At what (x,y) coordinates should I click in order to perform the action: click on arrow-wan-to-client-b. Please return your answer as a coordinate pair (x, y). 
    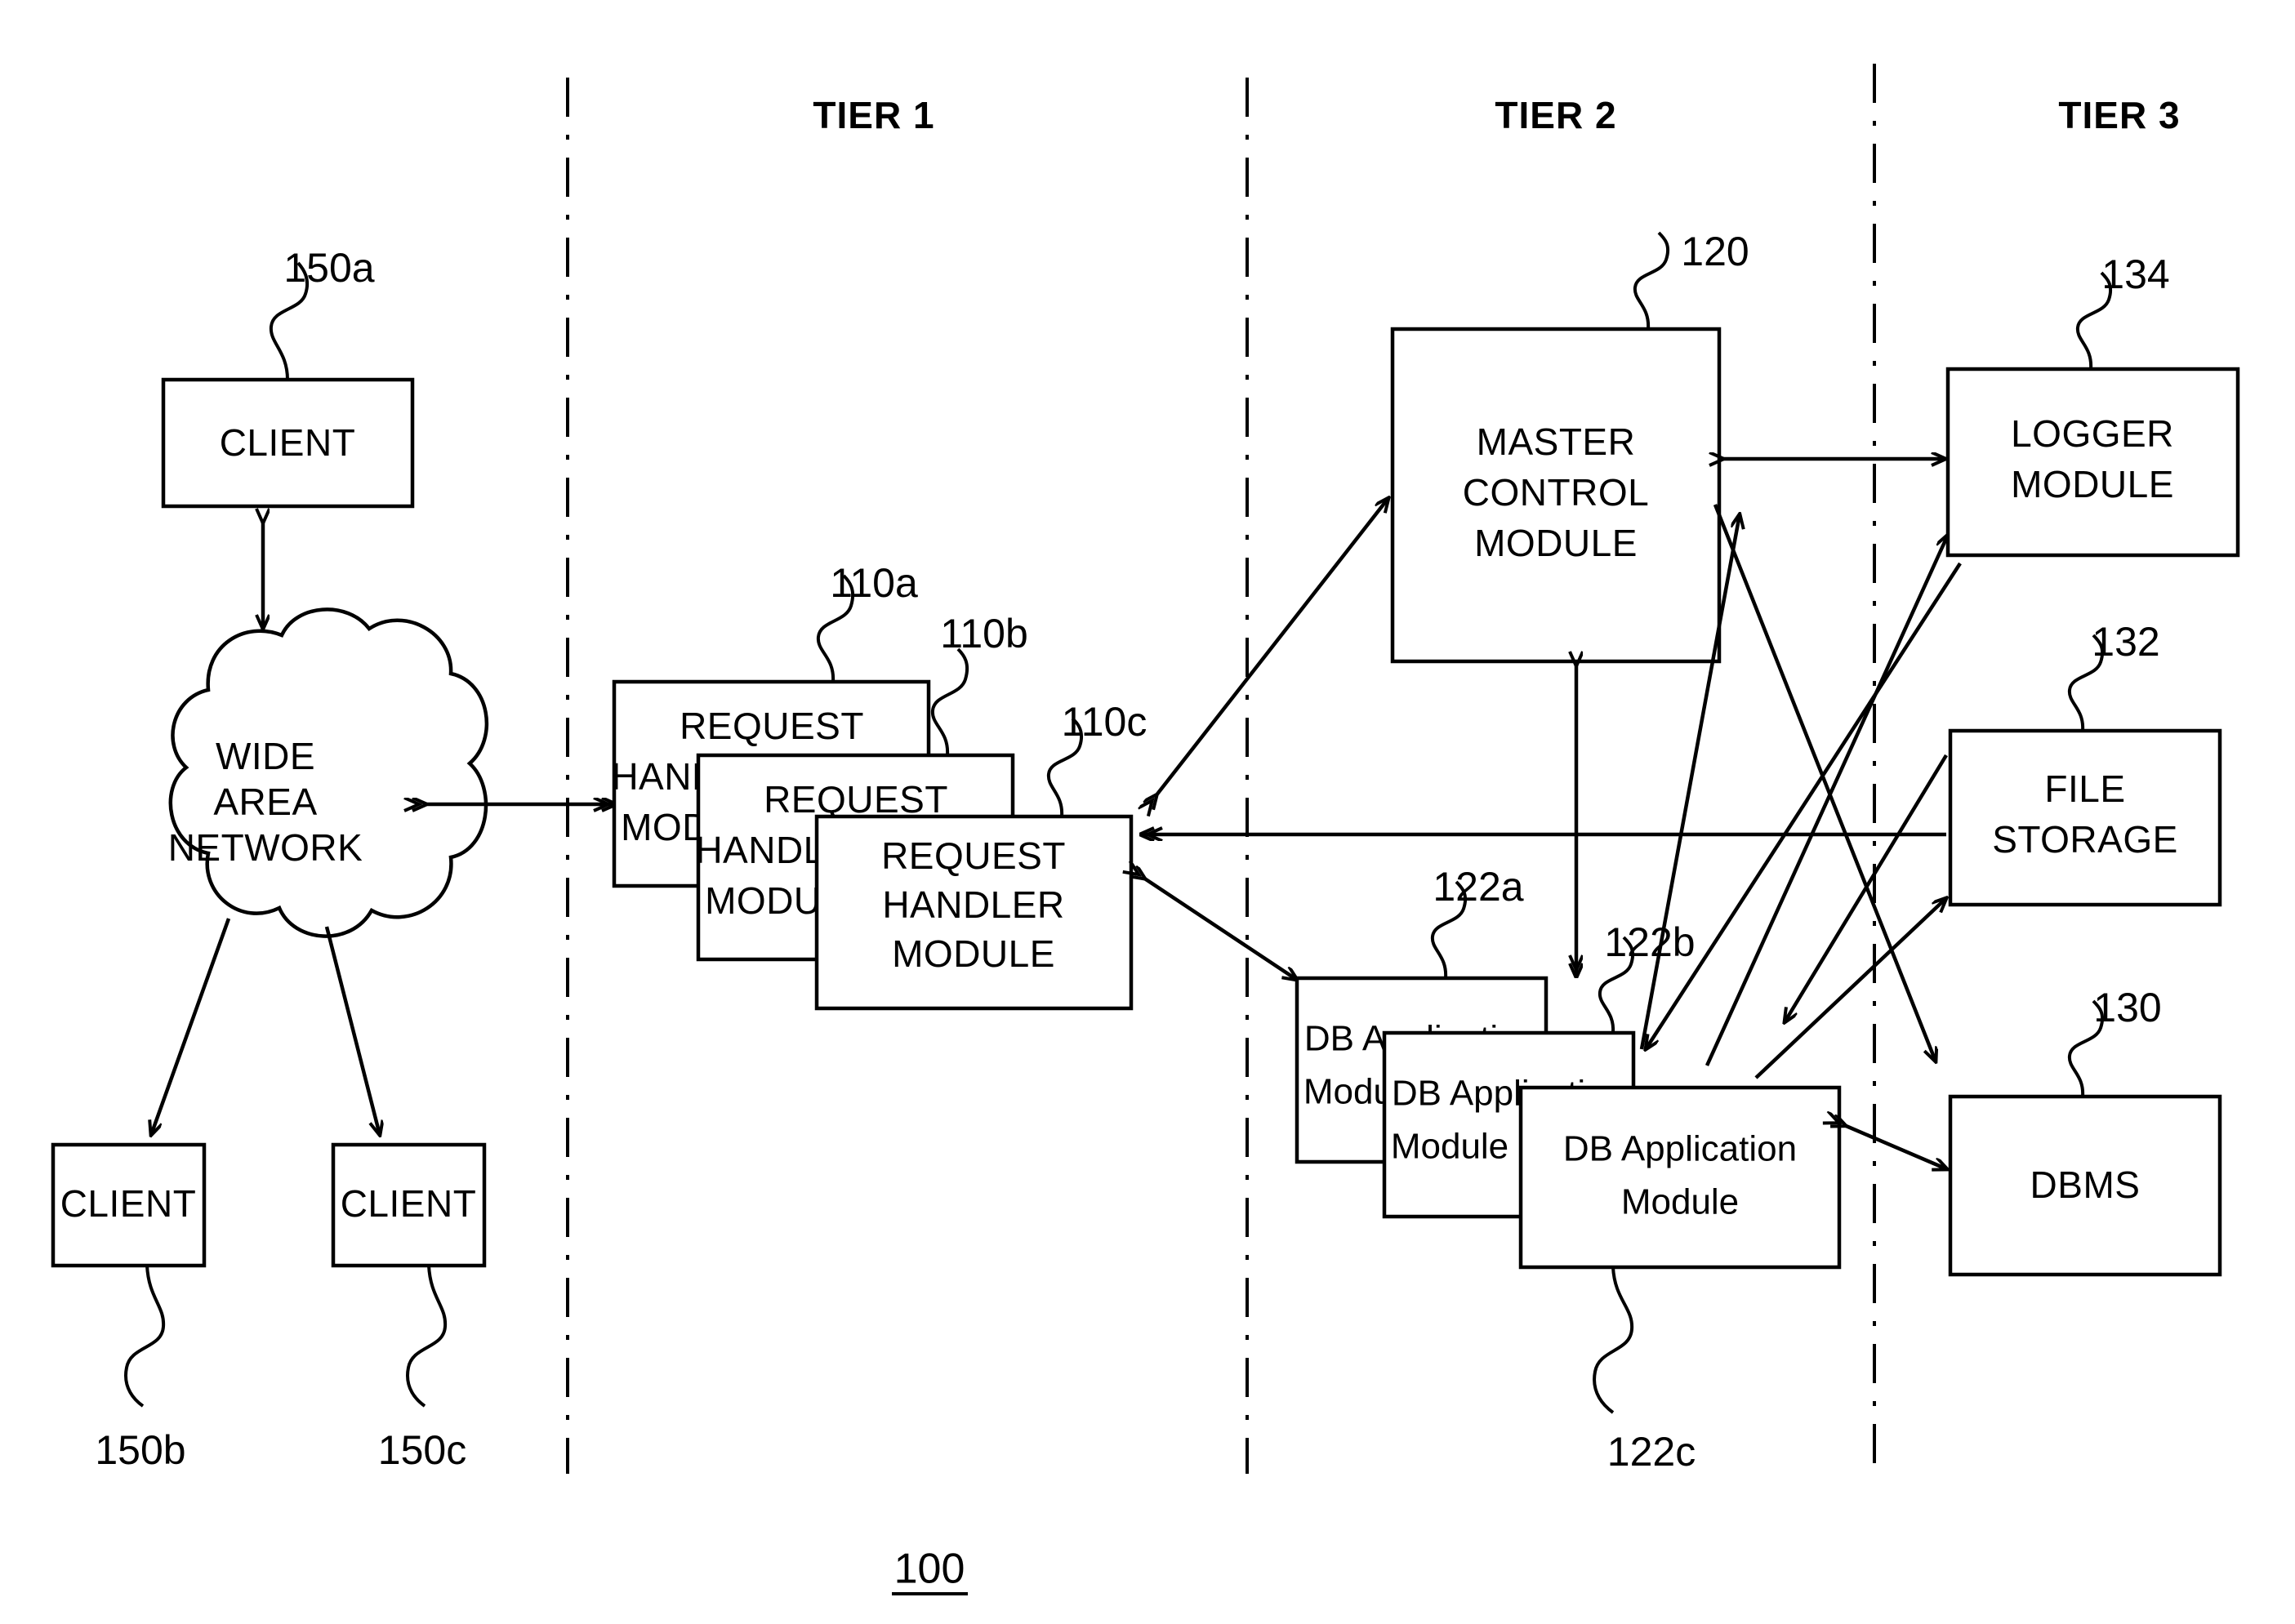
    Looking at the image, I should click on (191, 1026).